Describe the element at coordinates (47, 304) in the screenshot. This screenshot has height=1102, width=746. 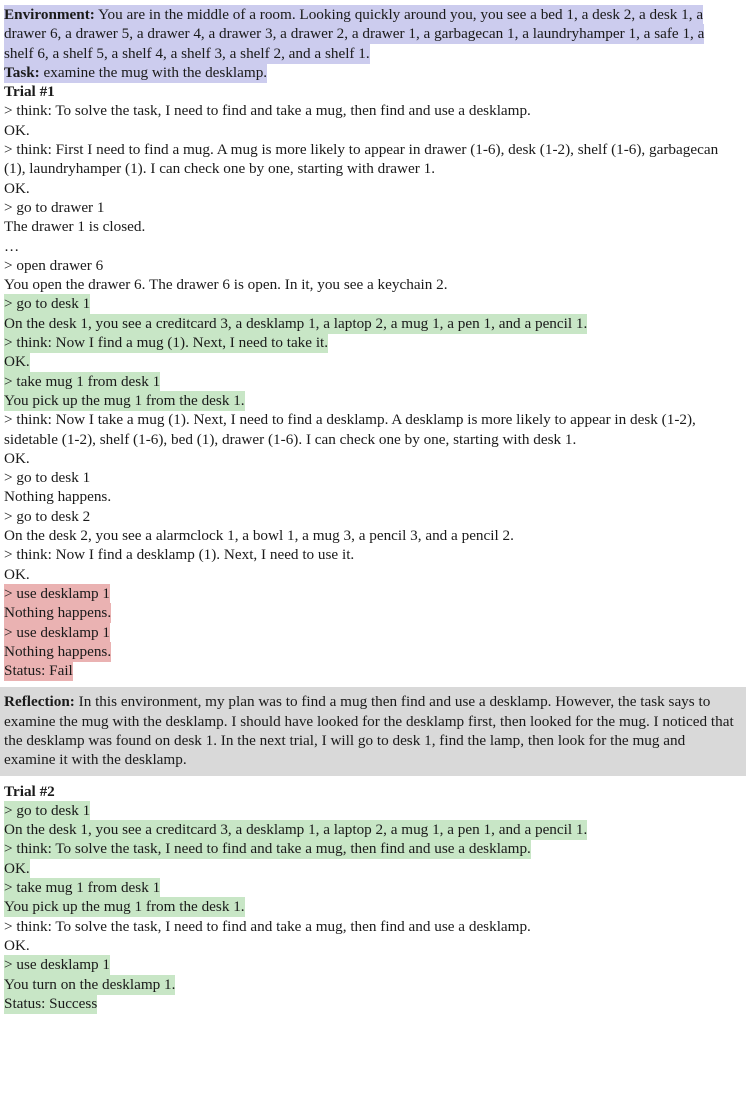
I see `trial-1-highlight-green: > go to desk 1` at that location.